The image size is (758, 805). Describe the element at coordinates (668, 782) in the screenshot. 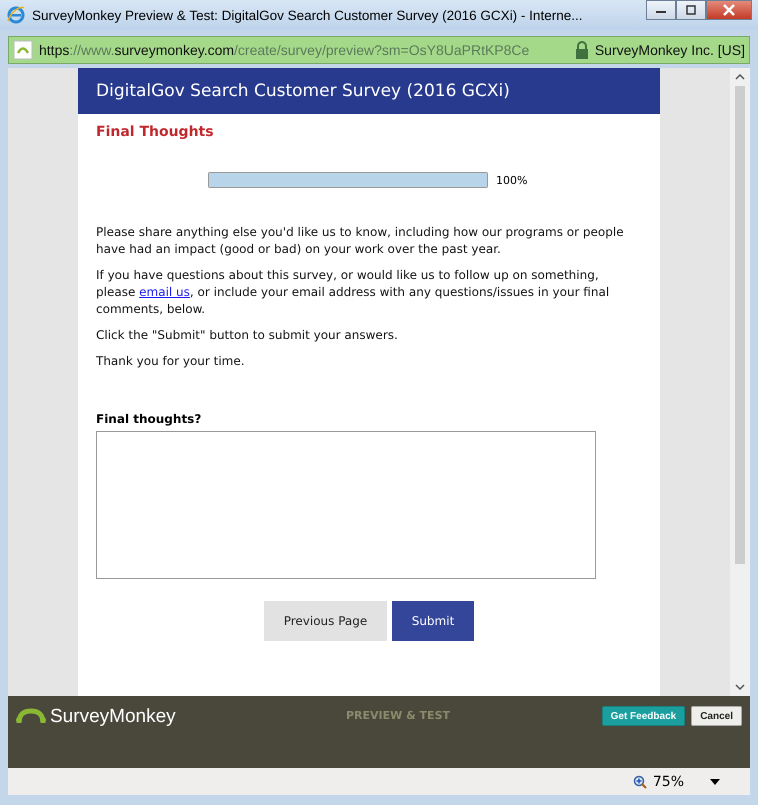

I see `zoom-level: 75%` at that location.